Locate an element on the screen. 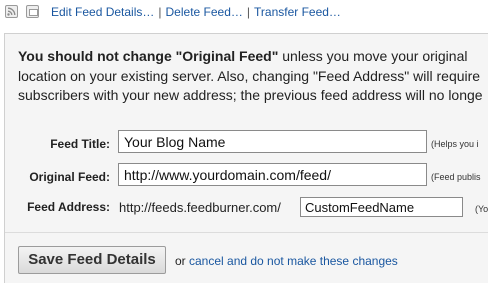 This screenshot has height=283, width=488. feed-title-label: Feed Title: is located at coordinates (80, 144).